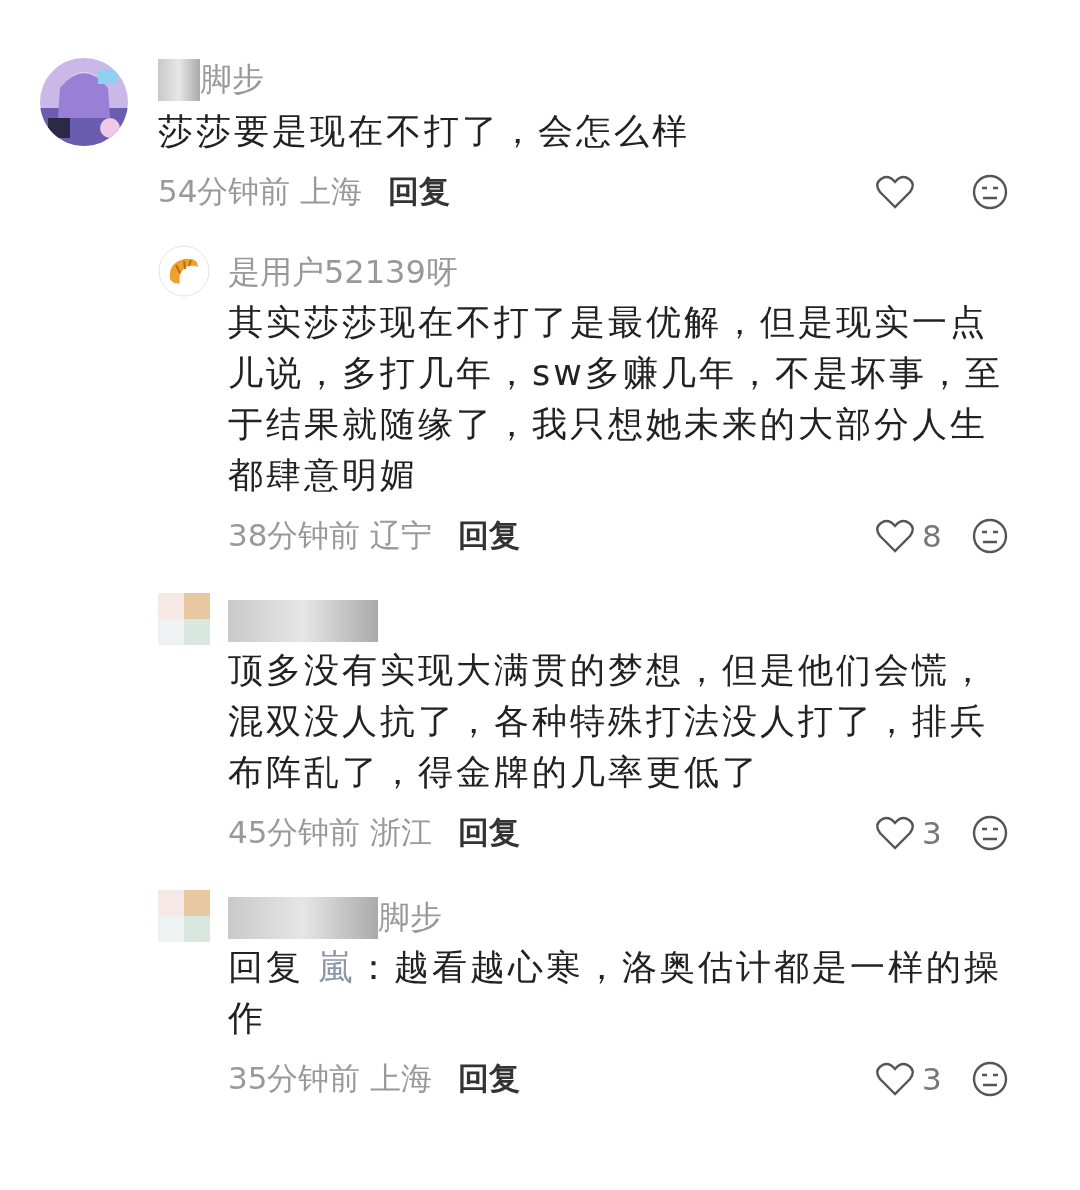  Describe the element at coordinates (608, 721) in the screenshot. I see `comment-text: 顶多没有实现大满贯的梦想，但是他们会慌，混双没人抗了，各种特殊打法没人打了，排兵布阵乱了，得金牌的几率更低了` at that location.